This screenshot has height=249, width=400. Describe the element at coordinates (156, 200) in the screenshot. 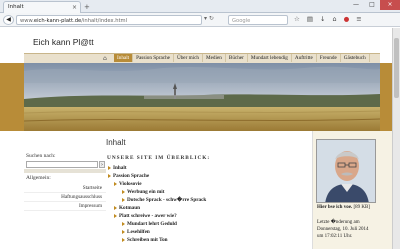

I see `toc-item: Dotsche Sprack - schw�rre Sprack` at that location.